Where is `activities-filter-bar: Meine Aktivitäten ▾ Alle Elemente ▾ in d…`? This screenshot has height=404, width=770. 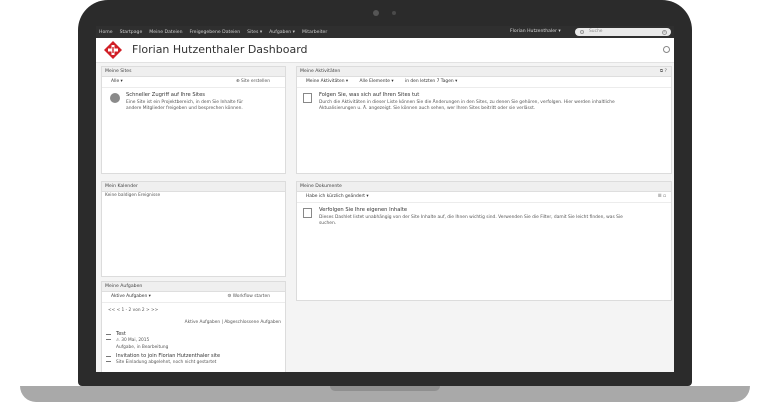 activities-filter-bar: Meine Aktivitäten ▾ Alle Elemente ▾ in d… is located at coordinates (484, 82).